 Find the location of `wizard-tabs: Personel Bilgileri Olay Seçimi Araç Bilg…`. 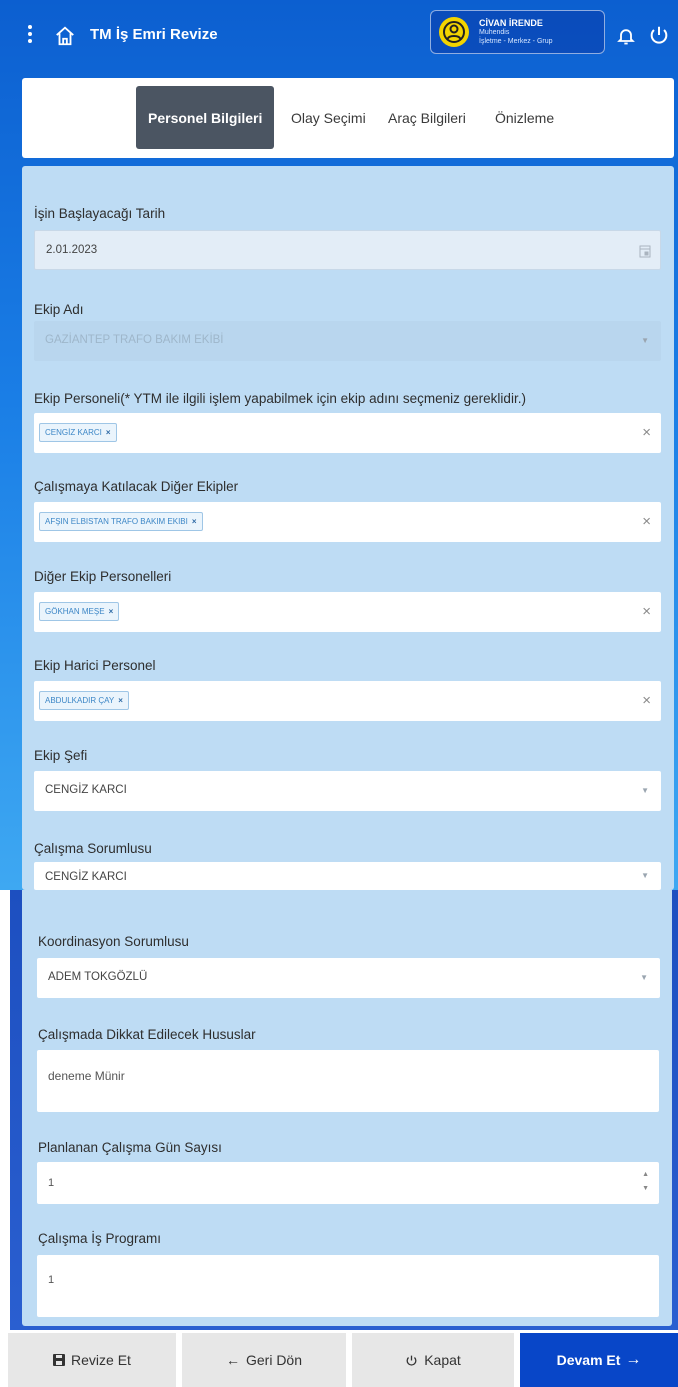

wizard-tabs: Personel Bilgileri Olay Seçimi Araç Bilg… is located at coordinates (348, 118).